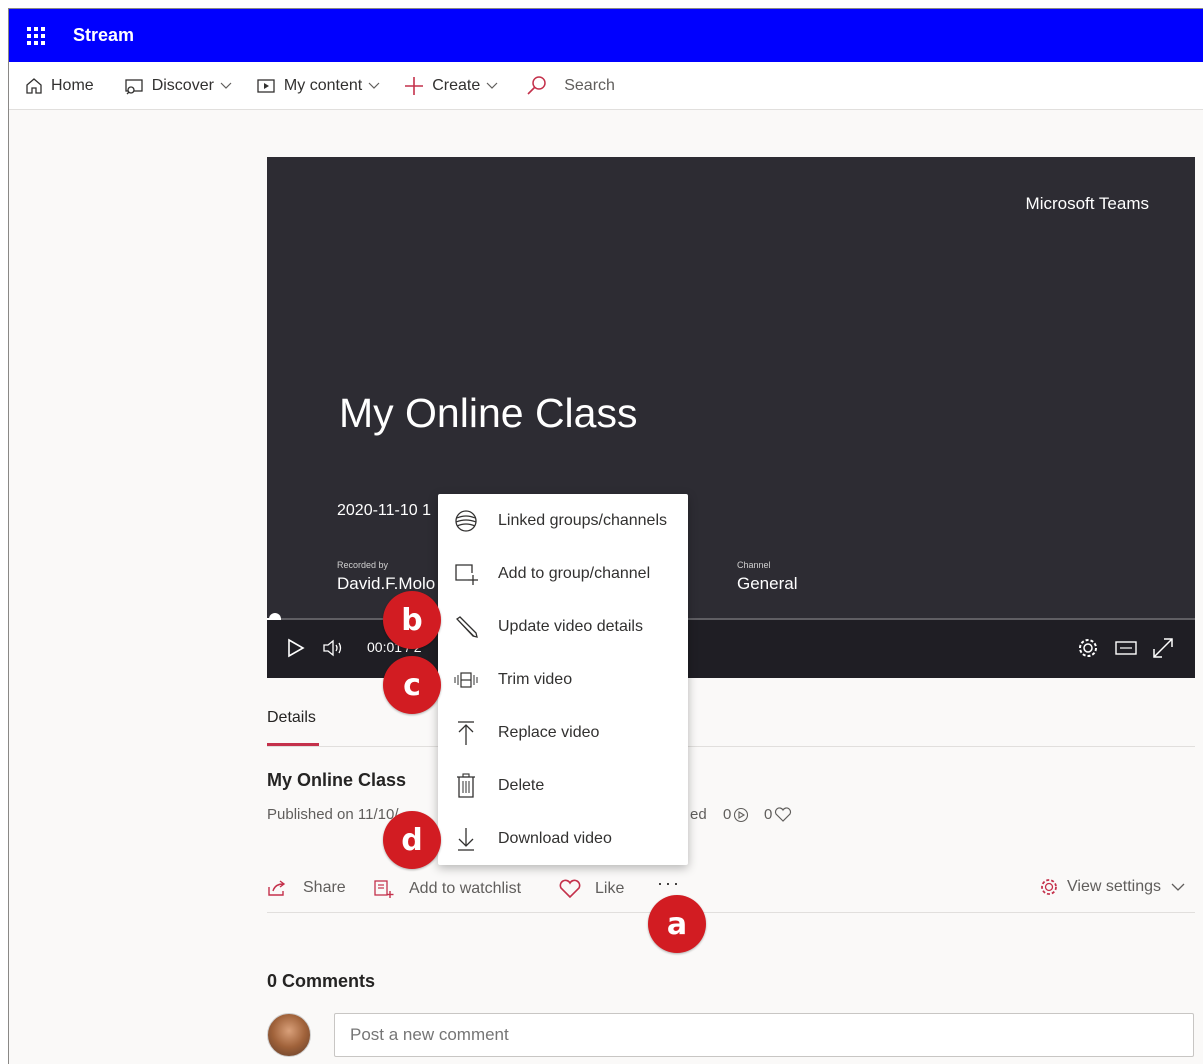  What do you see at coordinates (323, 85) in the screenshot?
I see `nav-my-content-label: My content` at bounding box center [323, 85].